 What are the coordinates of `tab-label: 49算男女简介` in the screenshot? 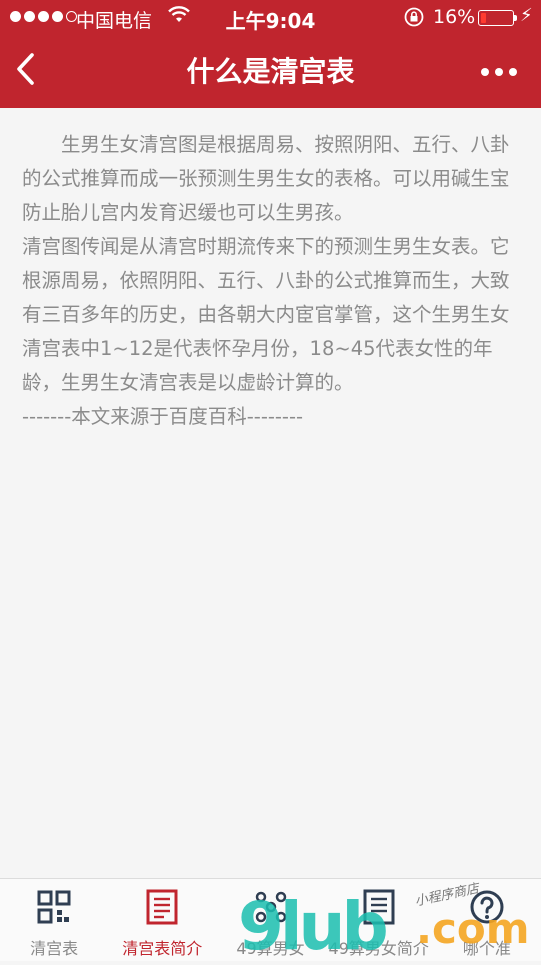 It's located at (378, 948).